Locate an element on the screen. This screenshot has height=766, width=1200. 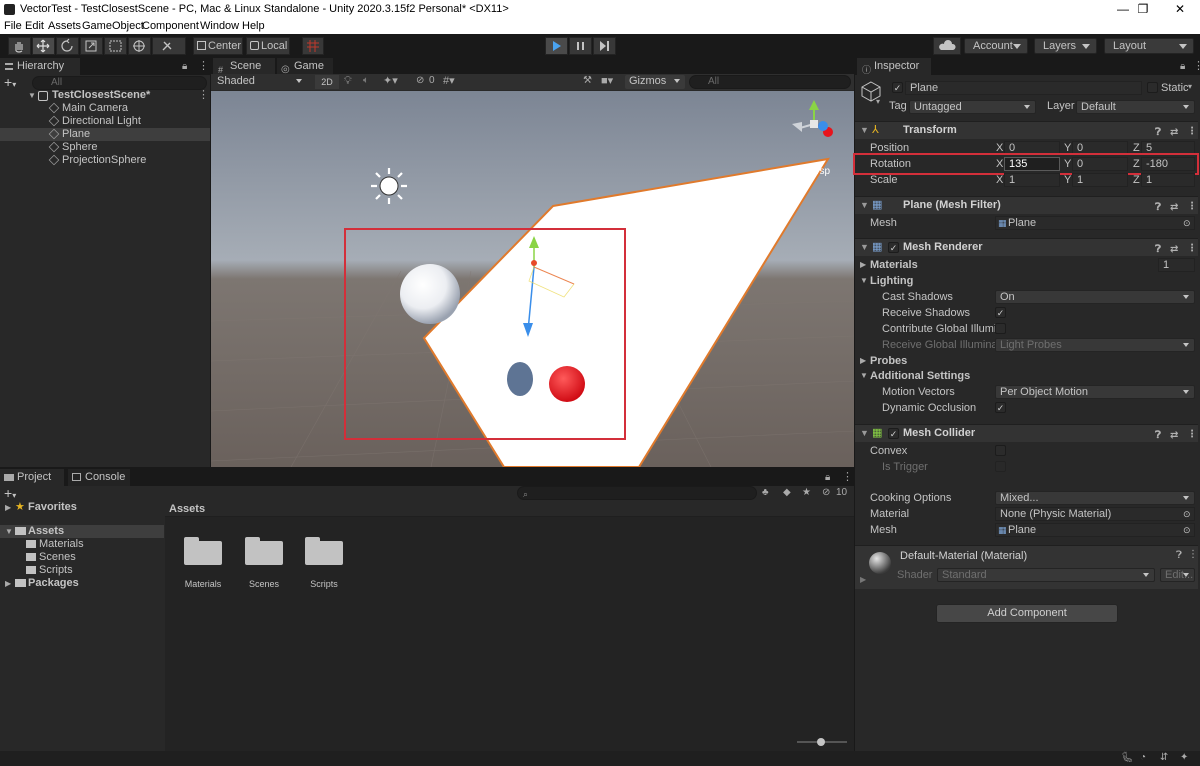
gizmos-dropdown: Gizmos is located at coordinates (655, 82).